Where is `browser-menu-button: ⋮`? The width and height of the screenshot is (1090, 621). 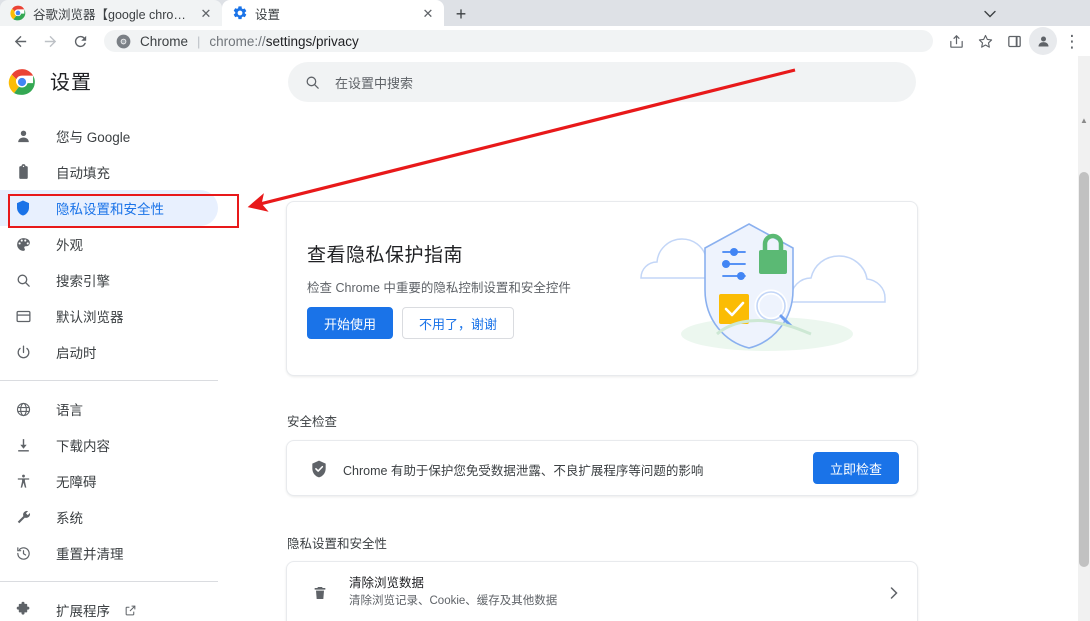 browser-menu-button: ⋮ is located at coordinates (1072, 41).